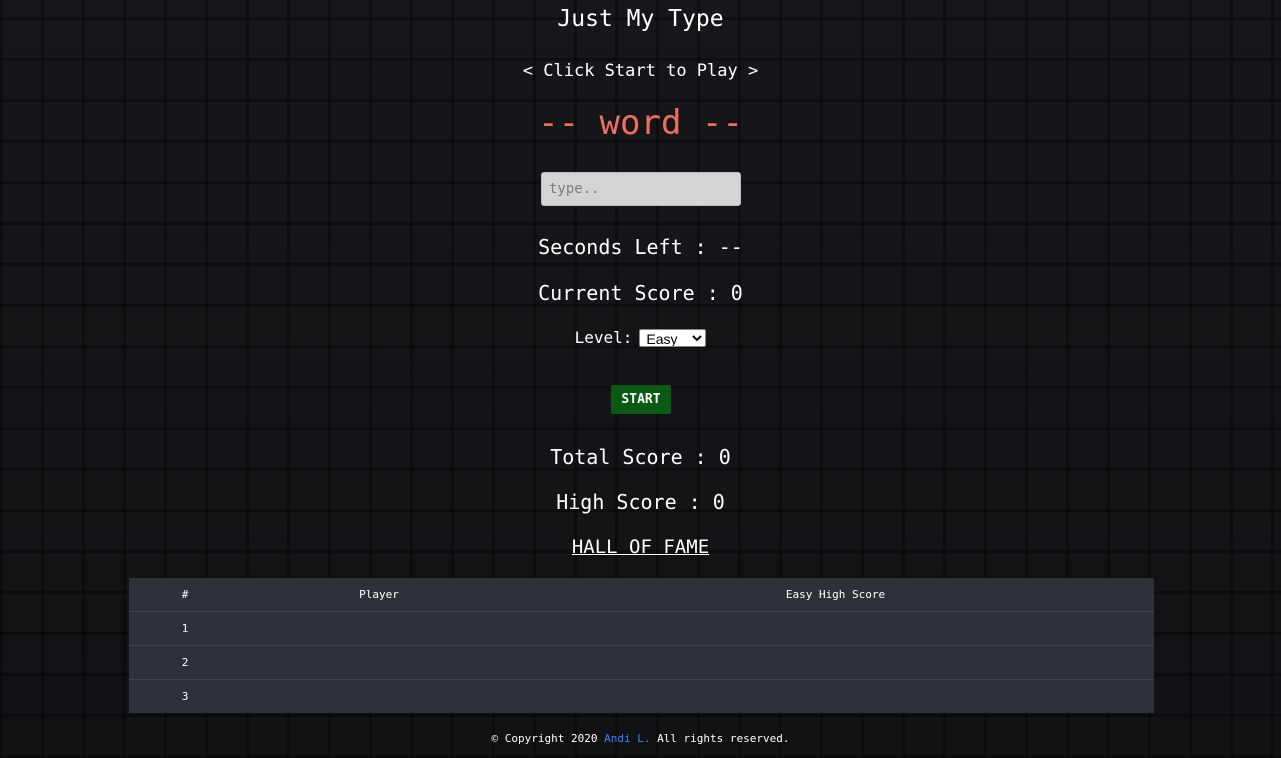  What do you see at coordinates (835, 594) in the screenshot?
I see `column-header-score: Easy High Score` at bounding box center [835, 594].